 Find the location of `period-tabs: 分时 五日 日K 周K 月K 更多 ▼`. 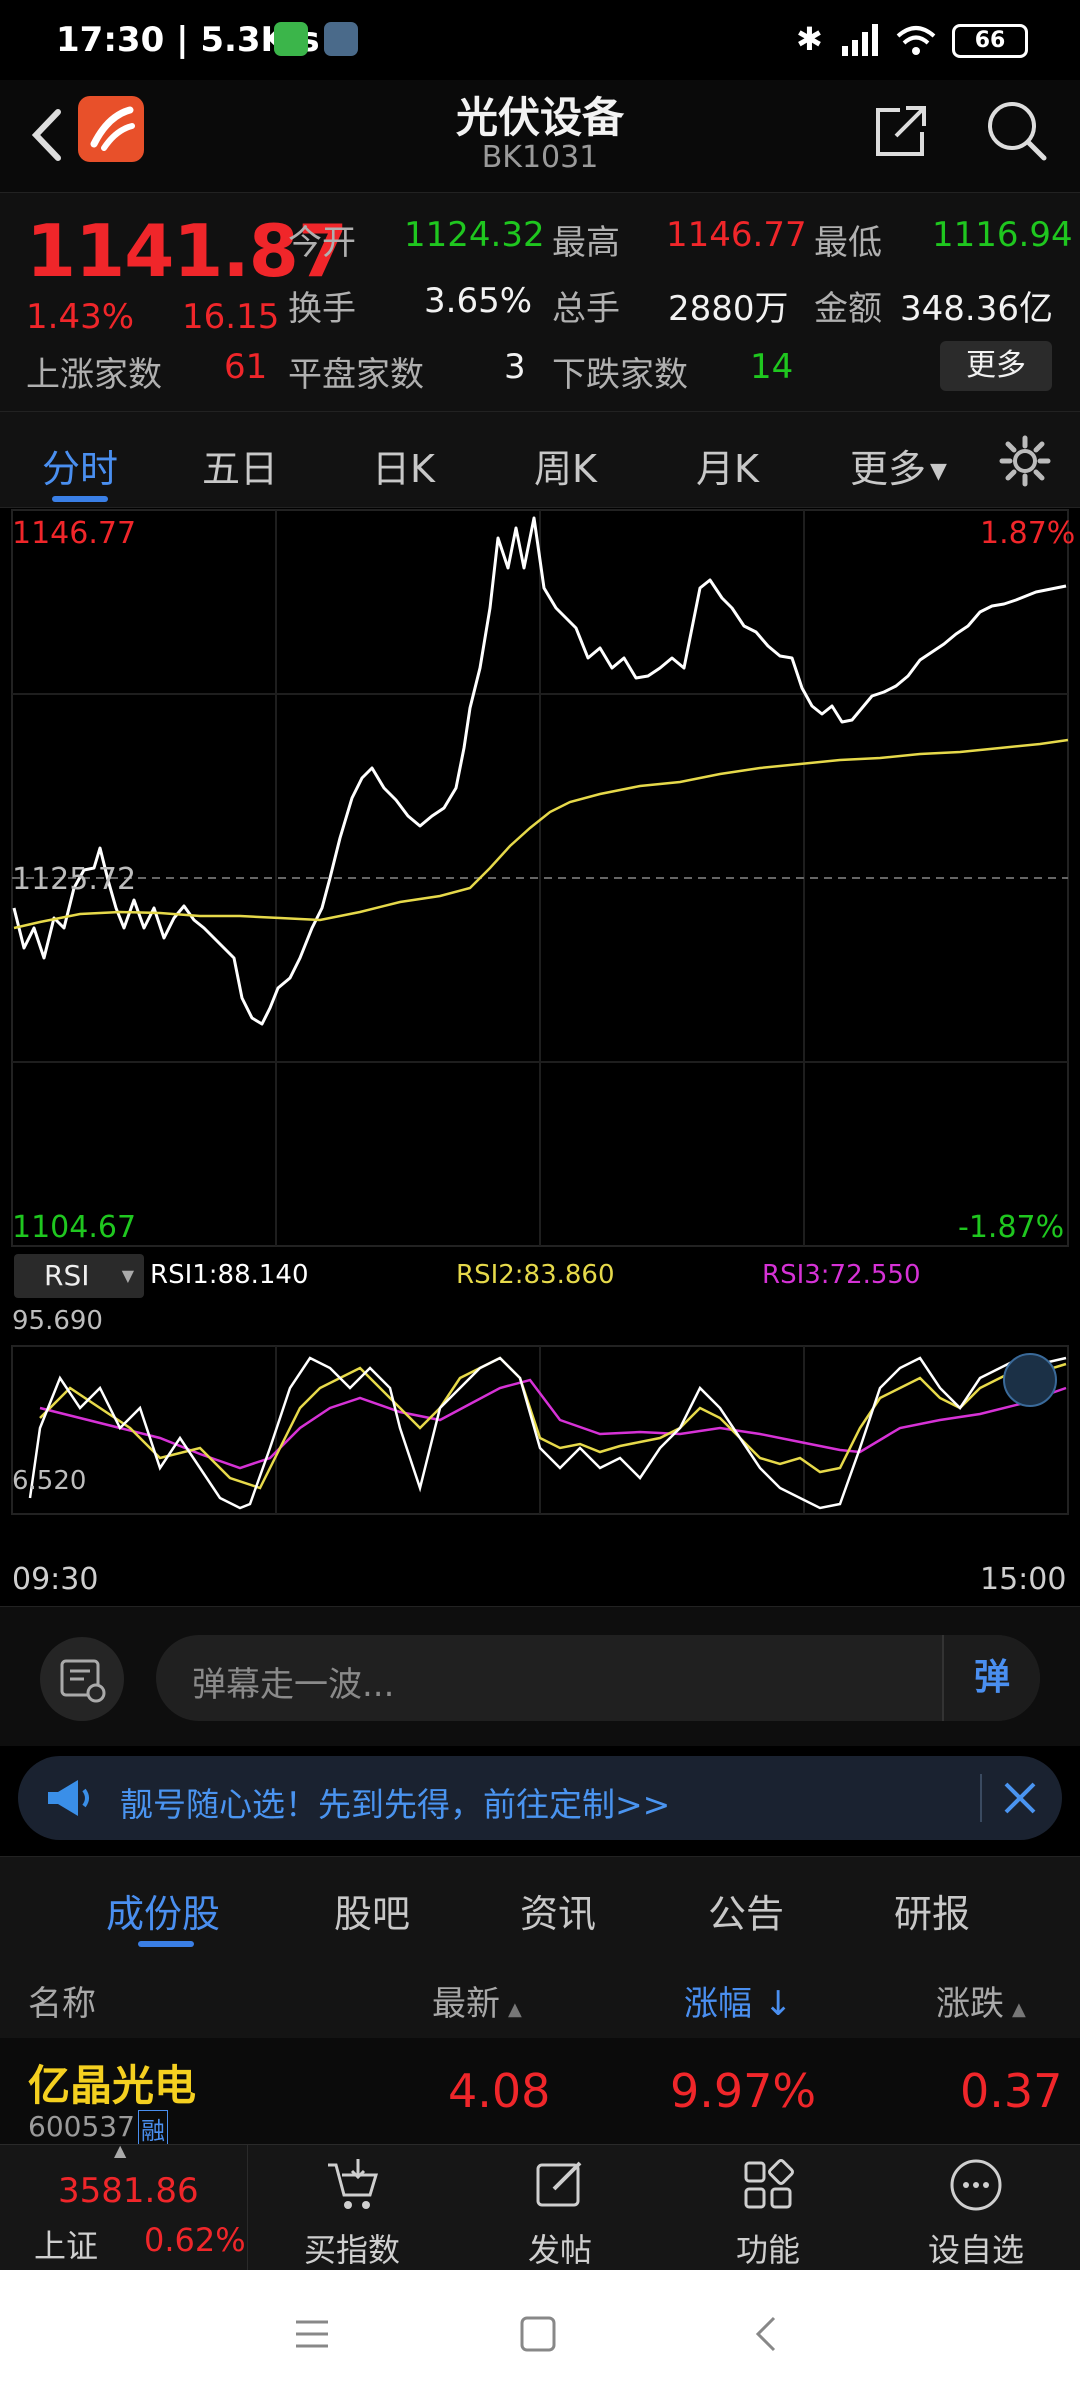

period-tabs: 分时 五日 日K 周K 月K 更多 ▼ is located at coordinates (540, 460).